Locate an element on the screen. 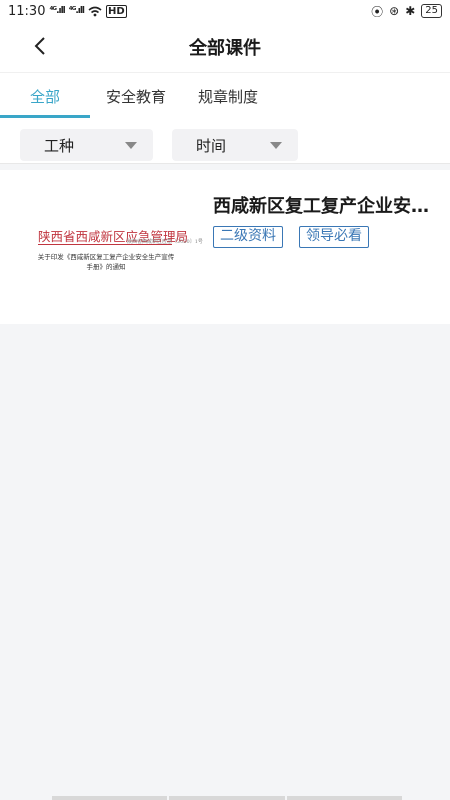  filter-bar: 工种 时间 is located at coordinates (225, 142).